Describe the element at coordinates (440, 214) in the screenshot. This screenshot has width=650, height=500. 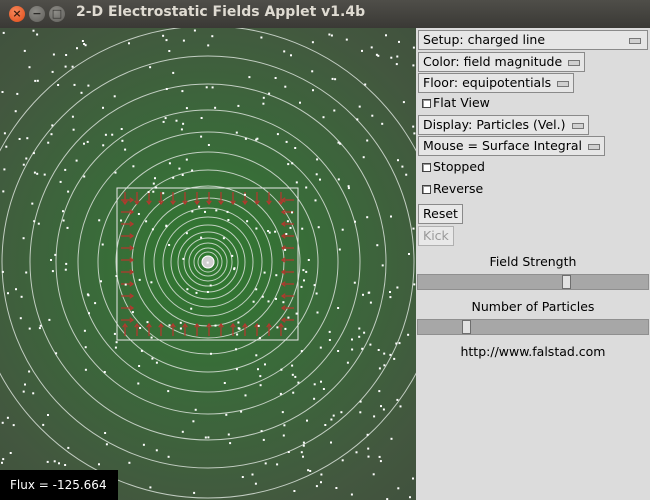
I see `reset-button: Reset` at that location.